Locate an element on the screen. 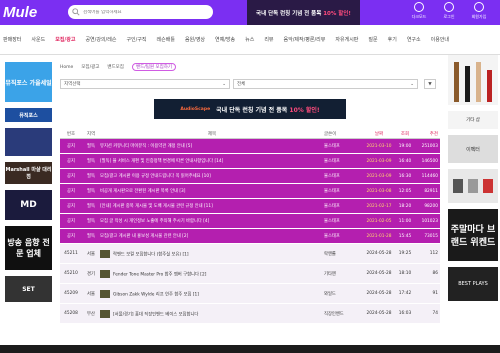 Image resolution: width=500 pixels, height=353 pixels. col-header-no: 번호 is located at coordinates (71, 134).